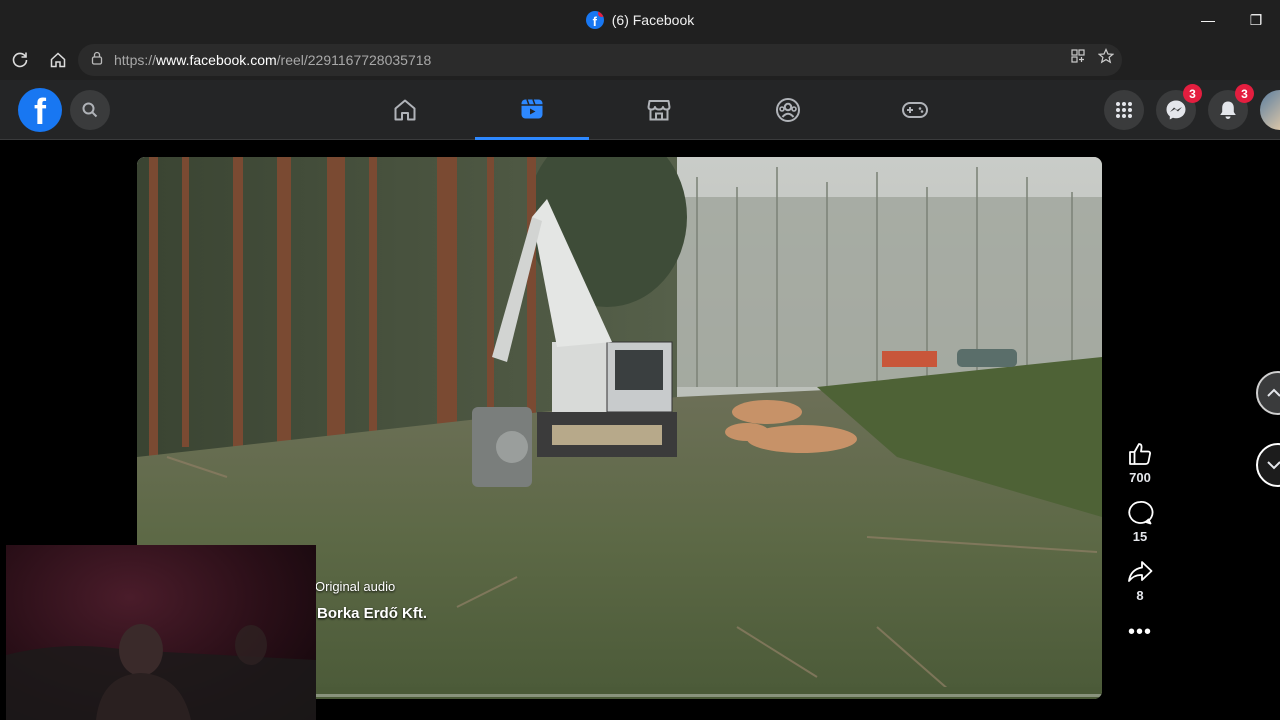 The height and width of the screenshot is (720, 1280). I want to click on window-titlebar: f (6) Facebook — ❐, so click(640, 20).